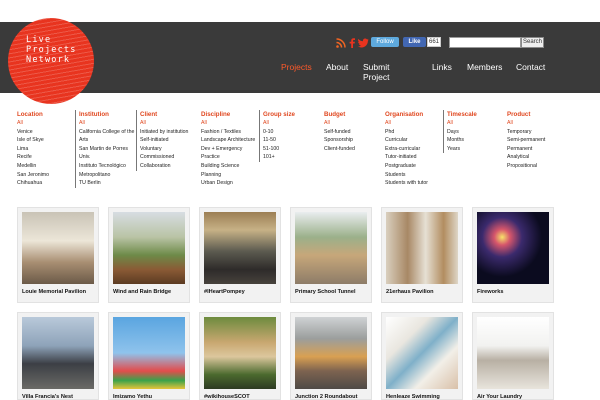  Describe the element at coordinates (279, 149) in the screenshot. I see `filter-option: 51-100` at that location.